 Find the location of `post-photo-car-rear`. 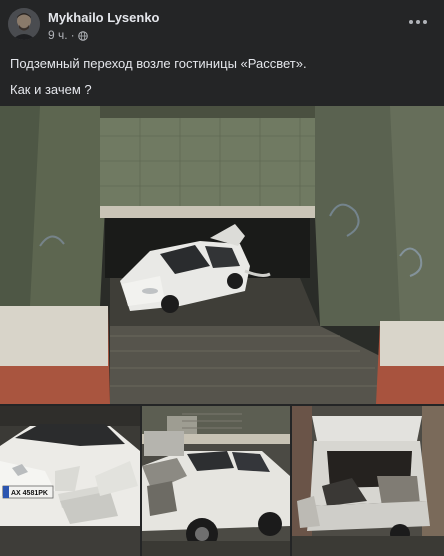

post-photo-car-rear is located at coordinates (368, 481).